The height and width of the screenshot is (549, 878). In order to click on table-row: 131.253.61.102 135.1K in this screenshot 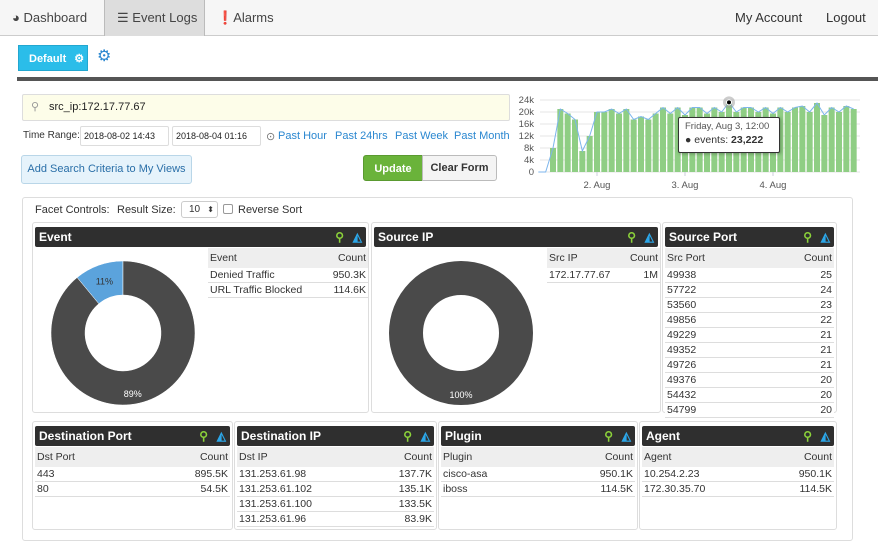, I will do `click(335, 489)`.